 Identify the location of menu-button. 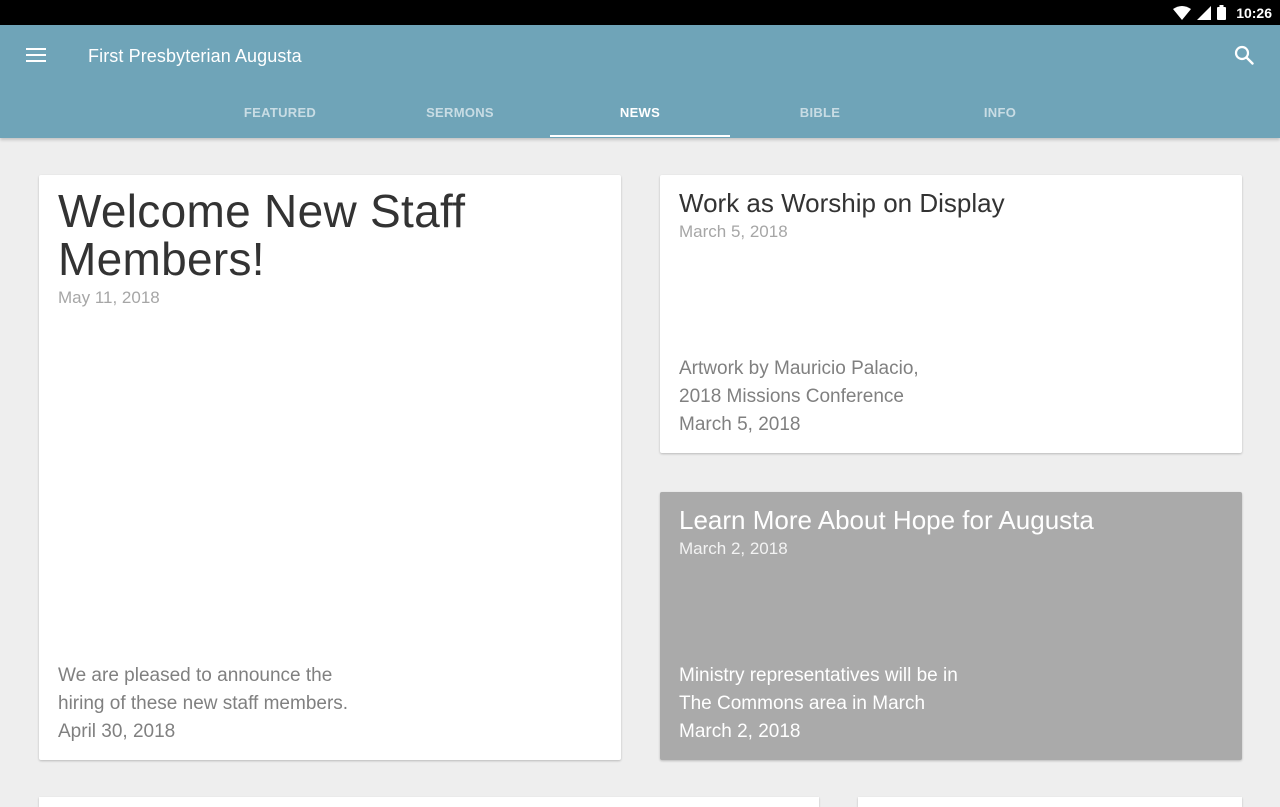
(36, 57).